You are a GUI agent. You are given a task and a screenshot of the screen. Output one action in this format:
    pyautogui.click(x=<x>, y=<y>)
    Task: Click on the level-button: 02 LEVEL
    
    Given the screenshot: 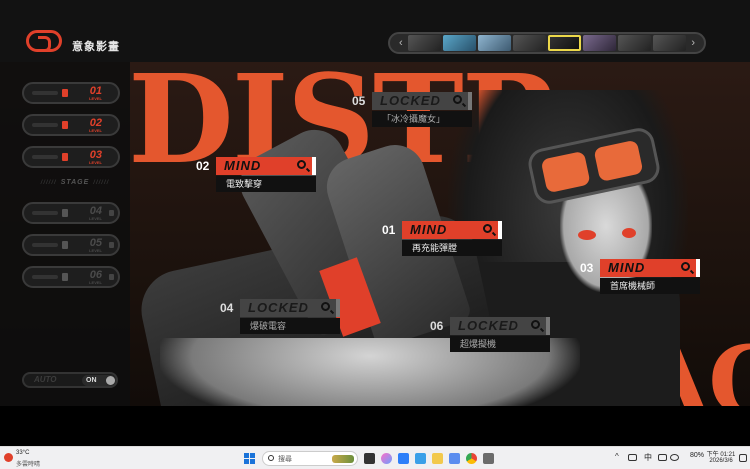 What is the action you would take?
    pyautogui.click(x=71, y=125)
    